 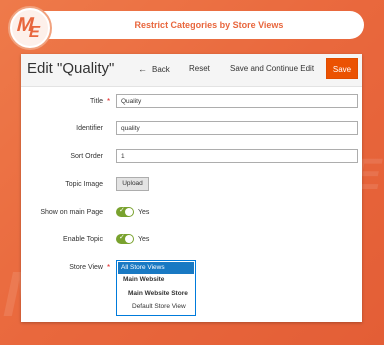 I want to click on save-button: Save, so click(x=342, y=68).